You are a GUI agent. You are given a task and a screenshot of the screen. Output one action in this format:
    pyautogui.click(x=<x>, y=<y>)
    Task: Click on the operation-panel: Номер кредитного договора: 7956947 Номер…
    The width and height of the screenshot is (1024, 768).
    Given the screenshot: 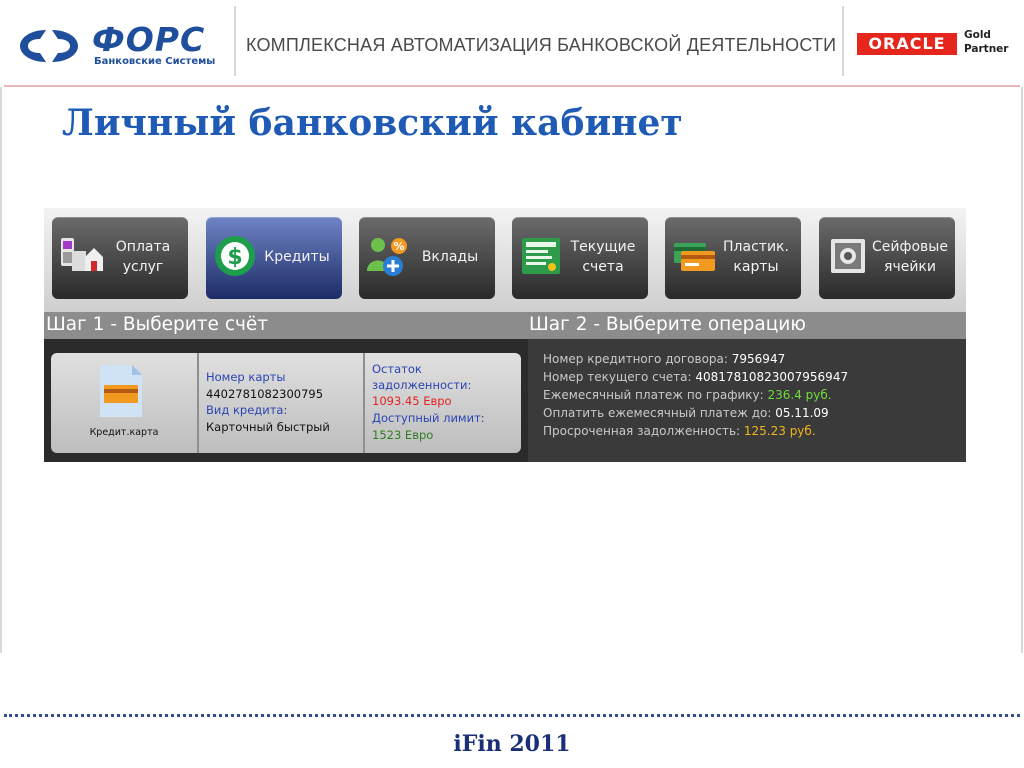 What is the action you would take?
    pyautogui.click(x=747, y=400)
    